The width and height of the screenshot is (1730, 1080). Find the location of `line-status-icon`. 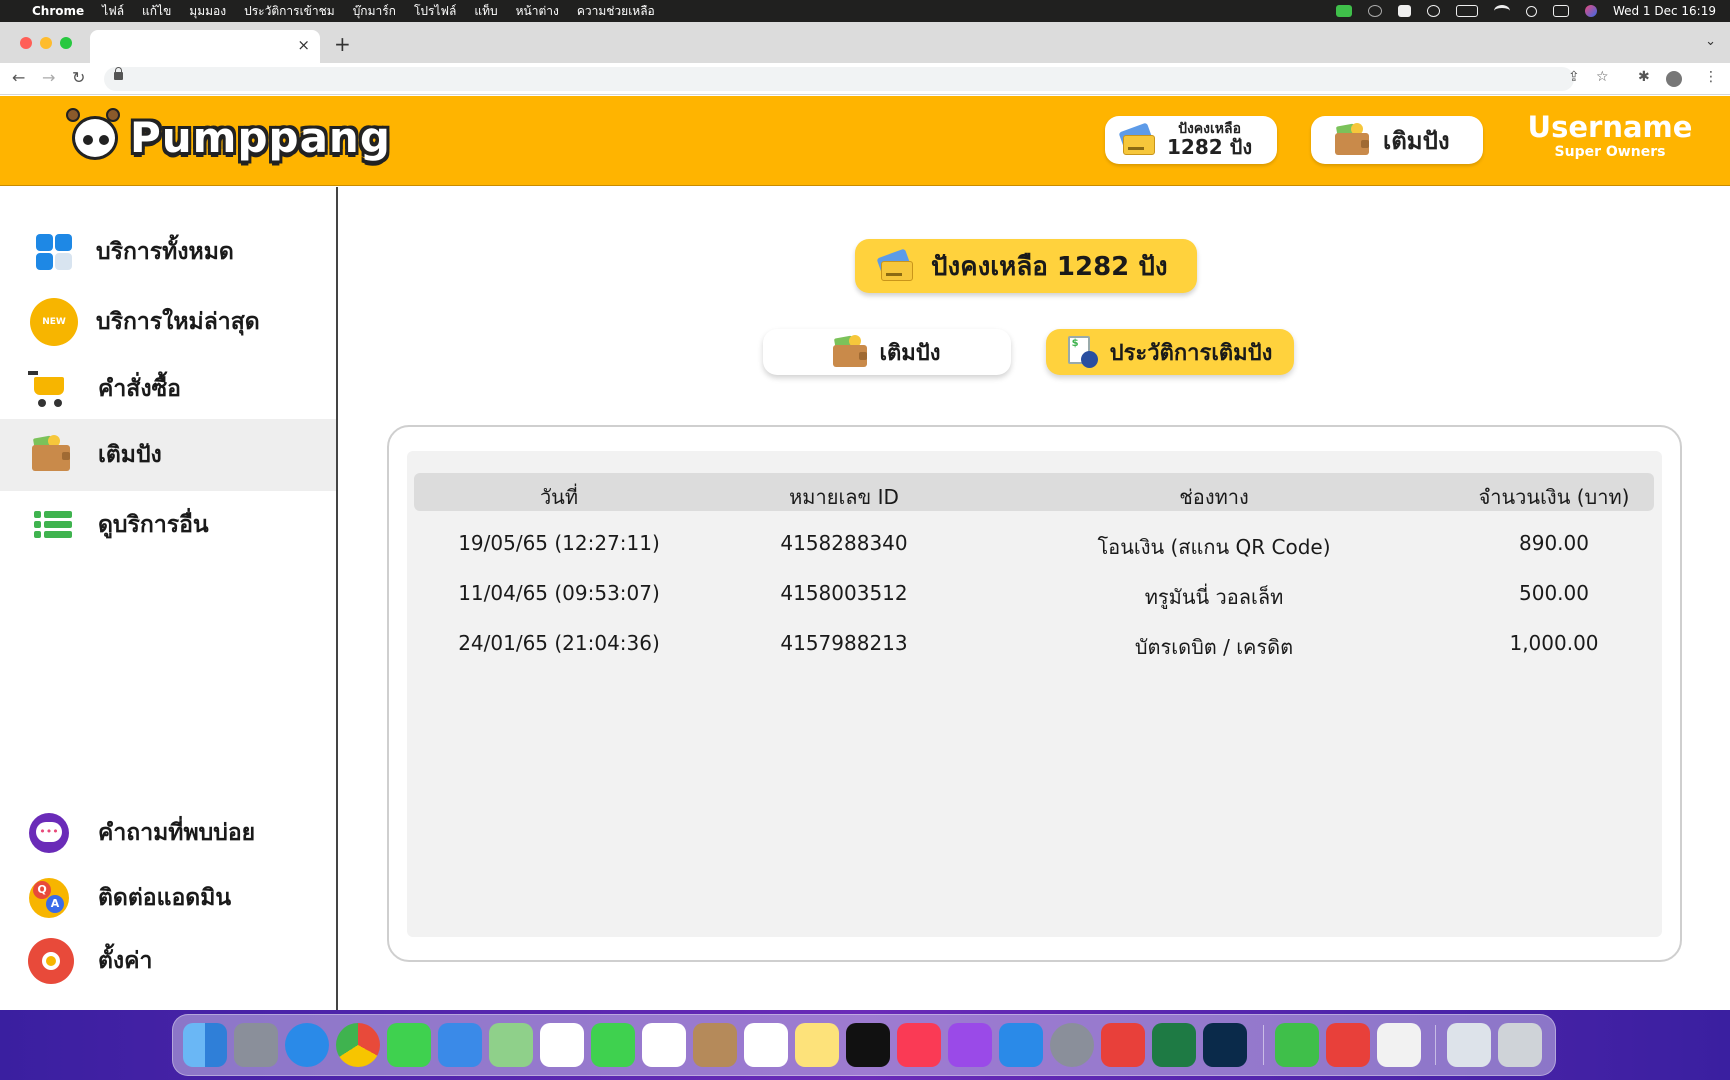

line-status-icon is located at coordinates (1343, 11).